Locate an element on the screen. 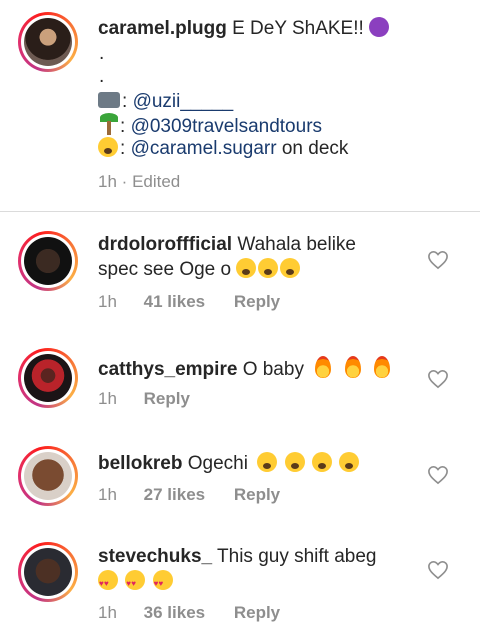 Image resolution: width=480 pixels, height=623 pixels. post-avatar is located at coordinates (48, 42).